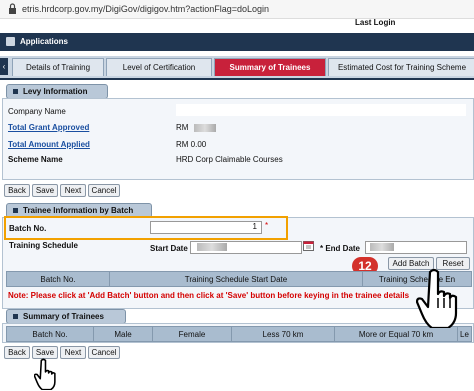  What do you see at coordinates (182, 127) in the screenshot?
I see `total-grant-currency: RM` at bounding box center [182, 127].